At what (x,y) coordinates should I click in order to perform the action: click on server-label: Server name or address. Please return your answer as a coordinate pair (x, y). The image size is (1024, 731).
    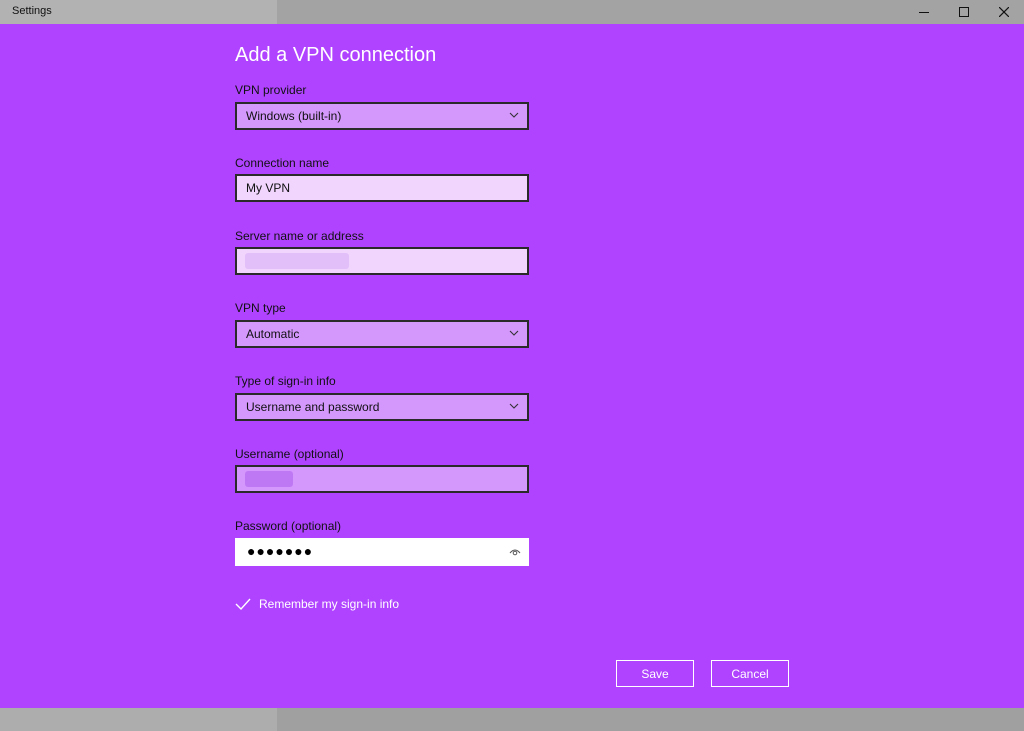
    Looking at the image, I should click on (299, 236).